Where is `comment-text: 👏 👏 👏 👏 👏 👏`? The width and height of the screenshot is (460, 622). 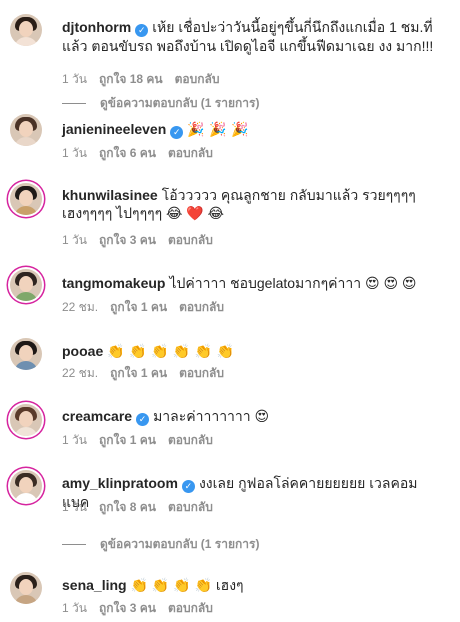 comment-text: 👏 👏 👏 👏 👏 👏 is located at coordinates (171, 352).